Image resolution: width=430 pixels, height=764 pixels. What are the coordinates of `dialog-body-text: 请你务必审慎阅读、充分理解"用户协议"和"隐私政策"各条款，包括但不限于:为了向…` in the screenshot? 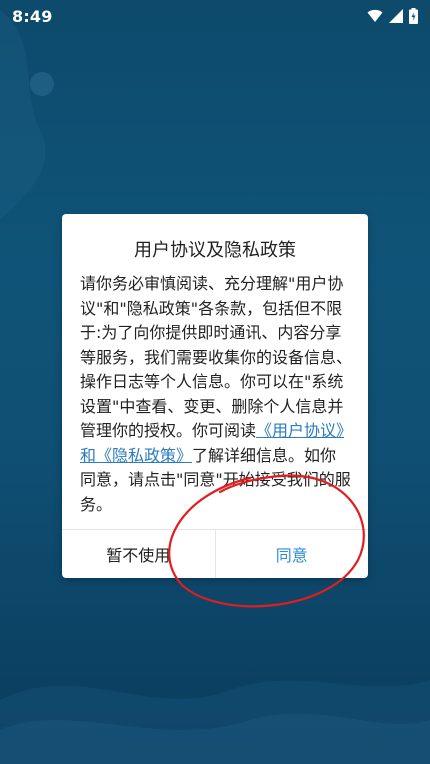 It's located at (216, 357).